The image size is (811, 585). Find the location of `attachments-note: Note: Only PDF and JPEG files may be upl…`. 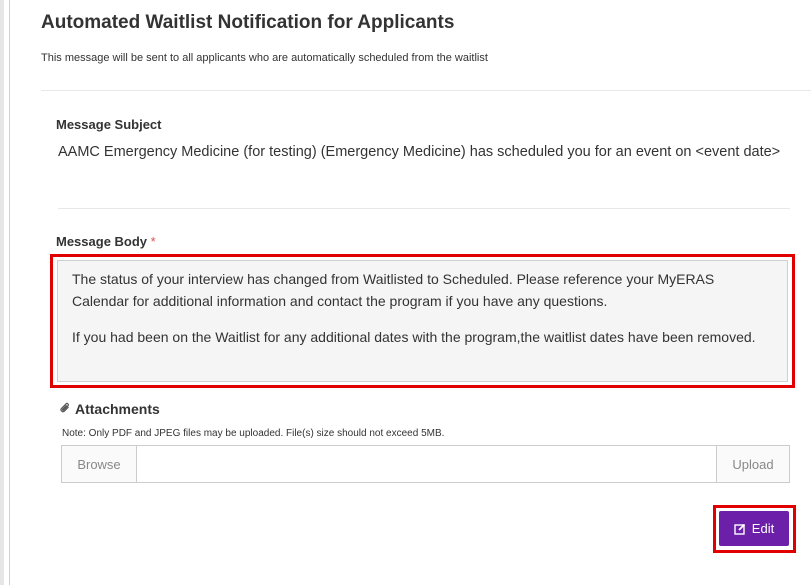

attachments-note: Note: Only PDF and JPEG files may be upl… is located at coordinates (253, 433).